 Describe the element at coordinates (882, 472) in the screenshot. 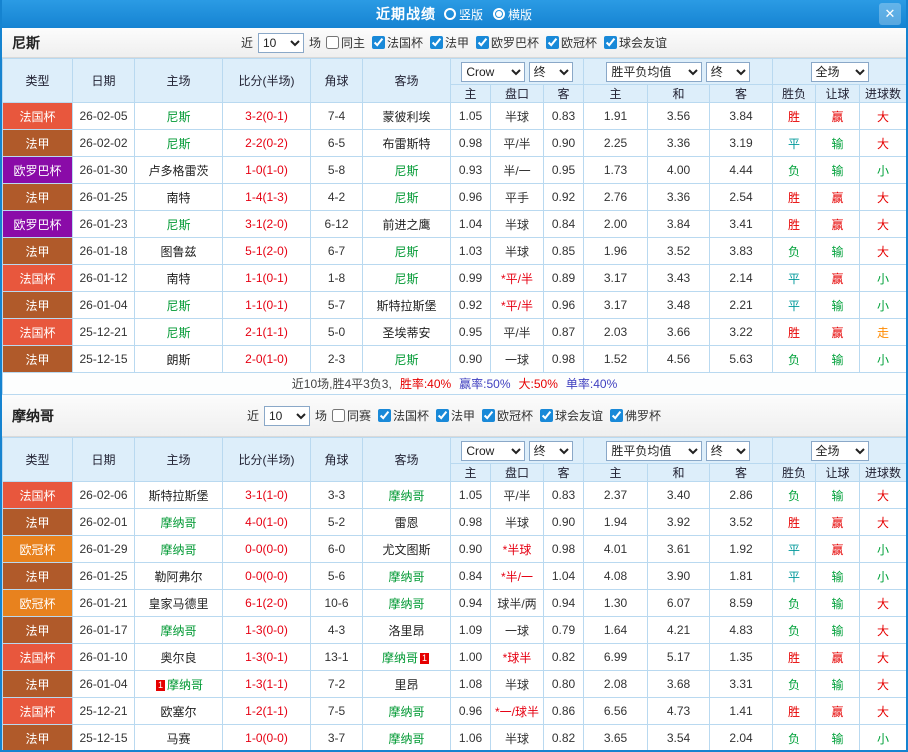

I see `col-goals: 进球数` at that location.